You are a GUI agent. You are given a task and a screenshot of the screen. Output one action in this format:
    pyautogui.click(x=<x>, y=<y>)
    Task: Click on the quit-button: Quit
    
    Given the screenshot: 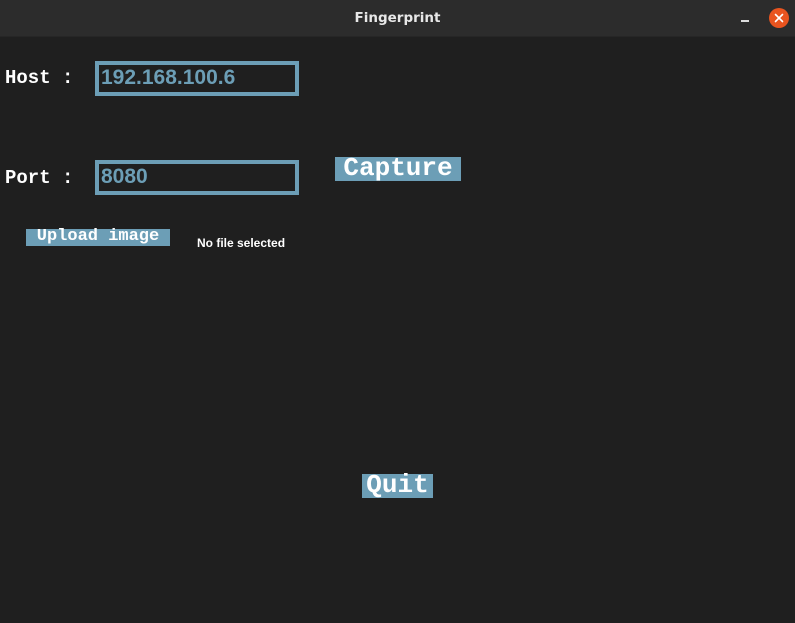 What is the action you would take?
    pyautogui.click(x=397, y=485)
    